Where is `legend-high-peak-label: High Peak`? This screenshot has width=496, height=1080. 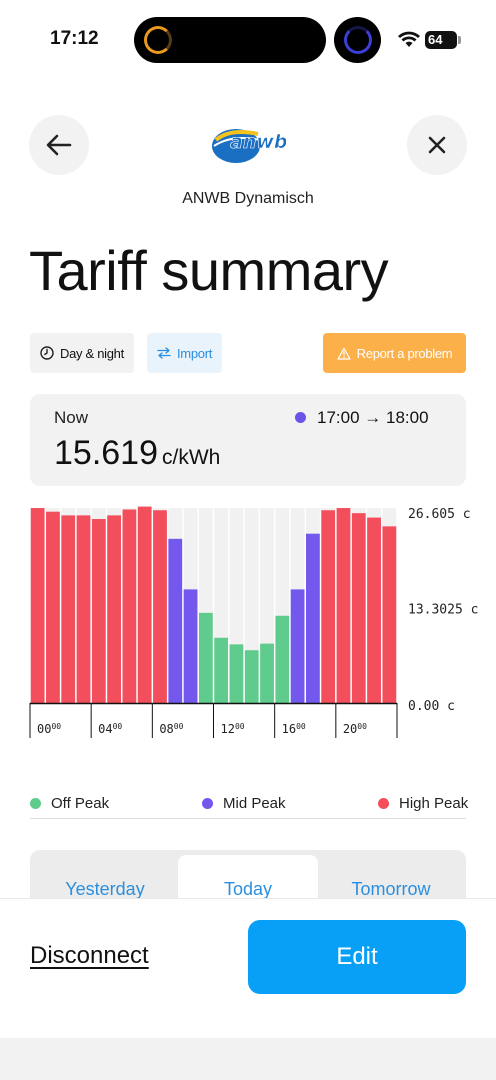 legend-high-peak-label: High Peak is located at coordinates (434, 803).